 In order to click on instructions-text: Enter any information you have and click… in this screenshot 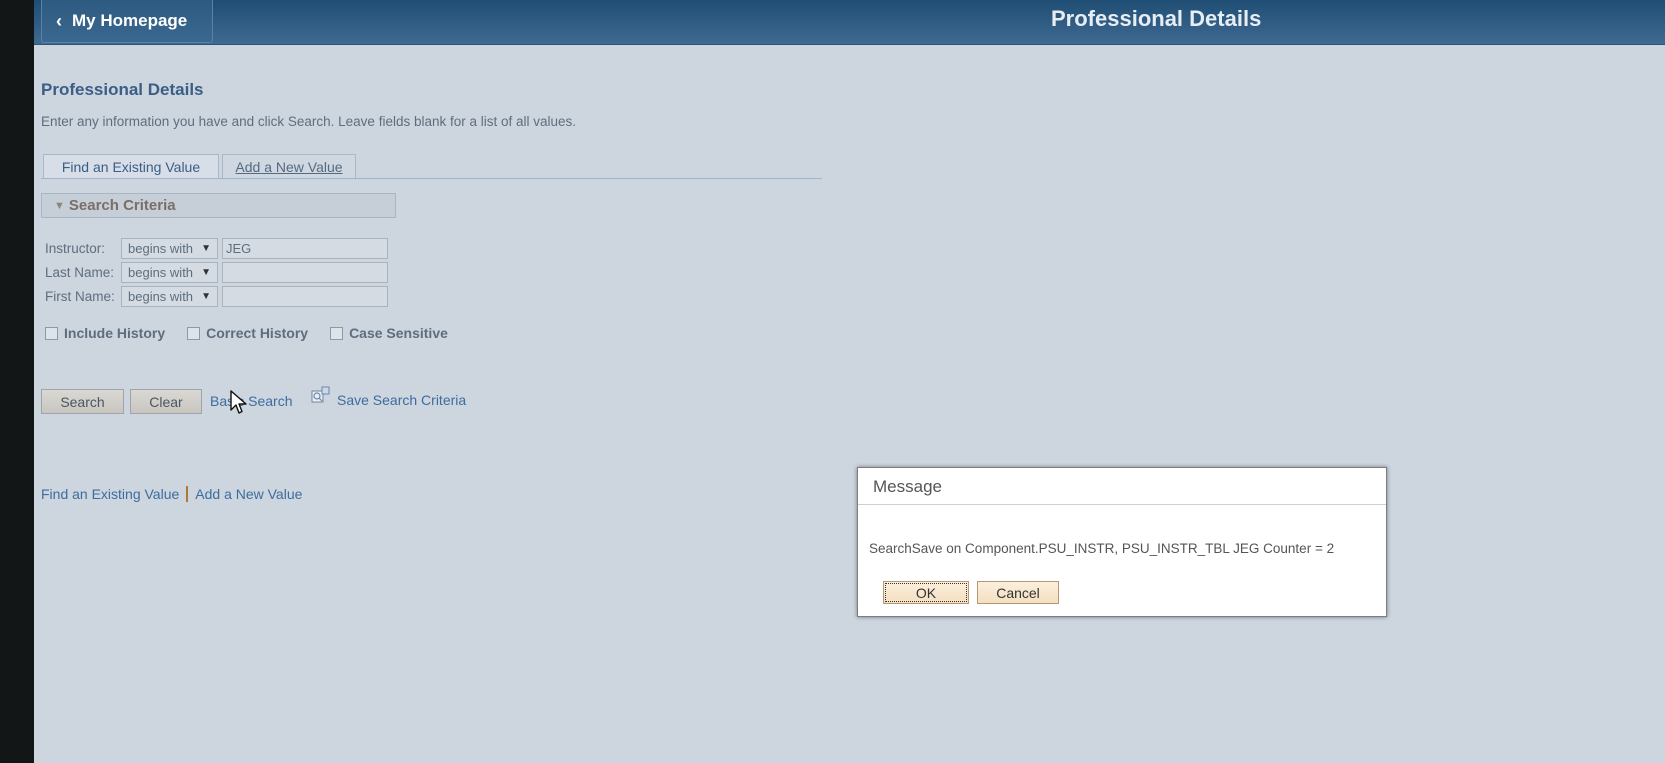, I will do `click(309, 121)`.